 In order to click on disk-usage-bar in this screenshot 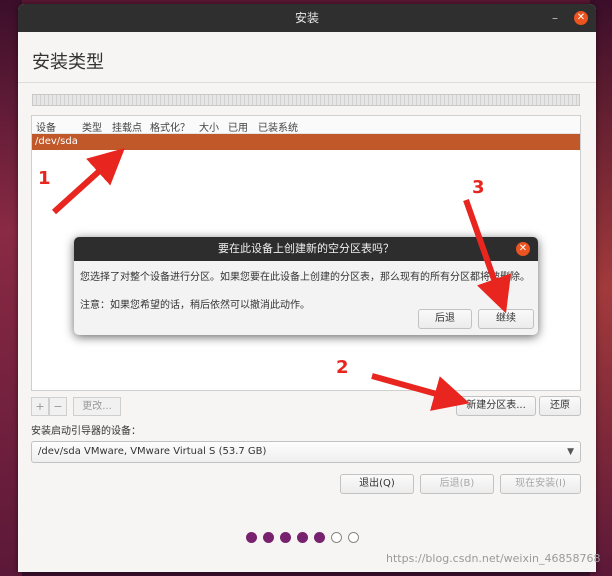, I will do `click(306, 100)`.